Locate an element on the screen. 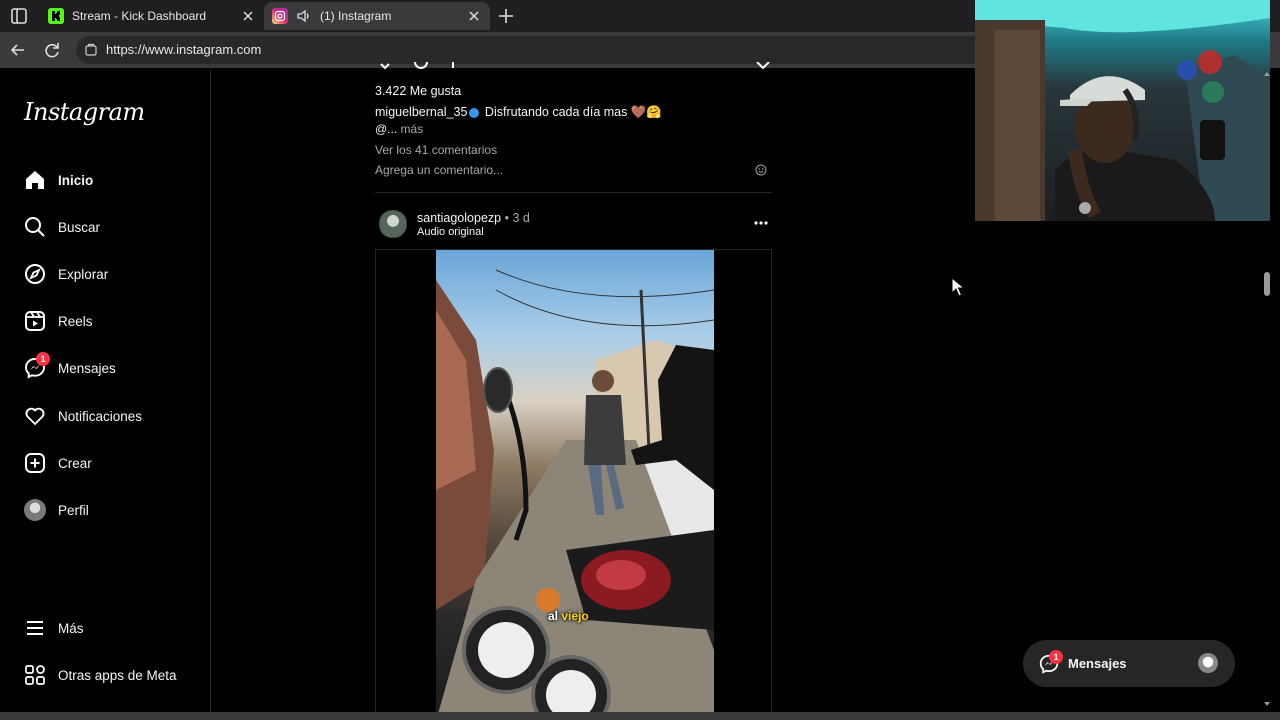 This screenshot has width=1280, height=720. webcam-image is located at coordinates (1122, 110).